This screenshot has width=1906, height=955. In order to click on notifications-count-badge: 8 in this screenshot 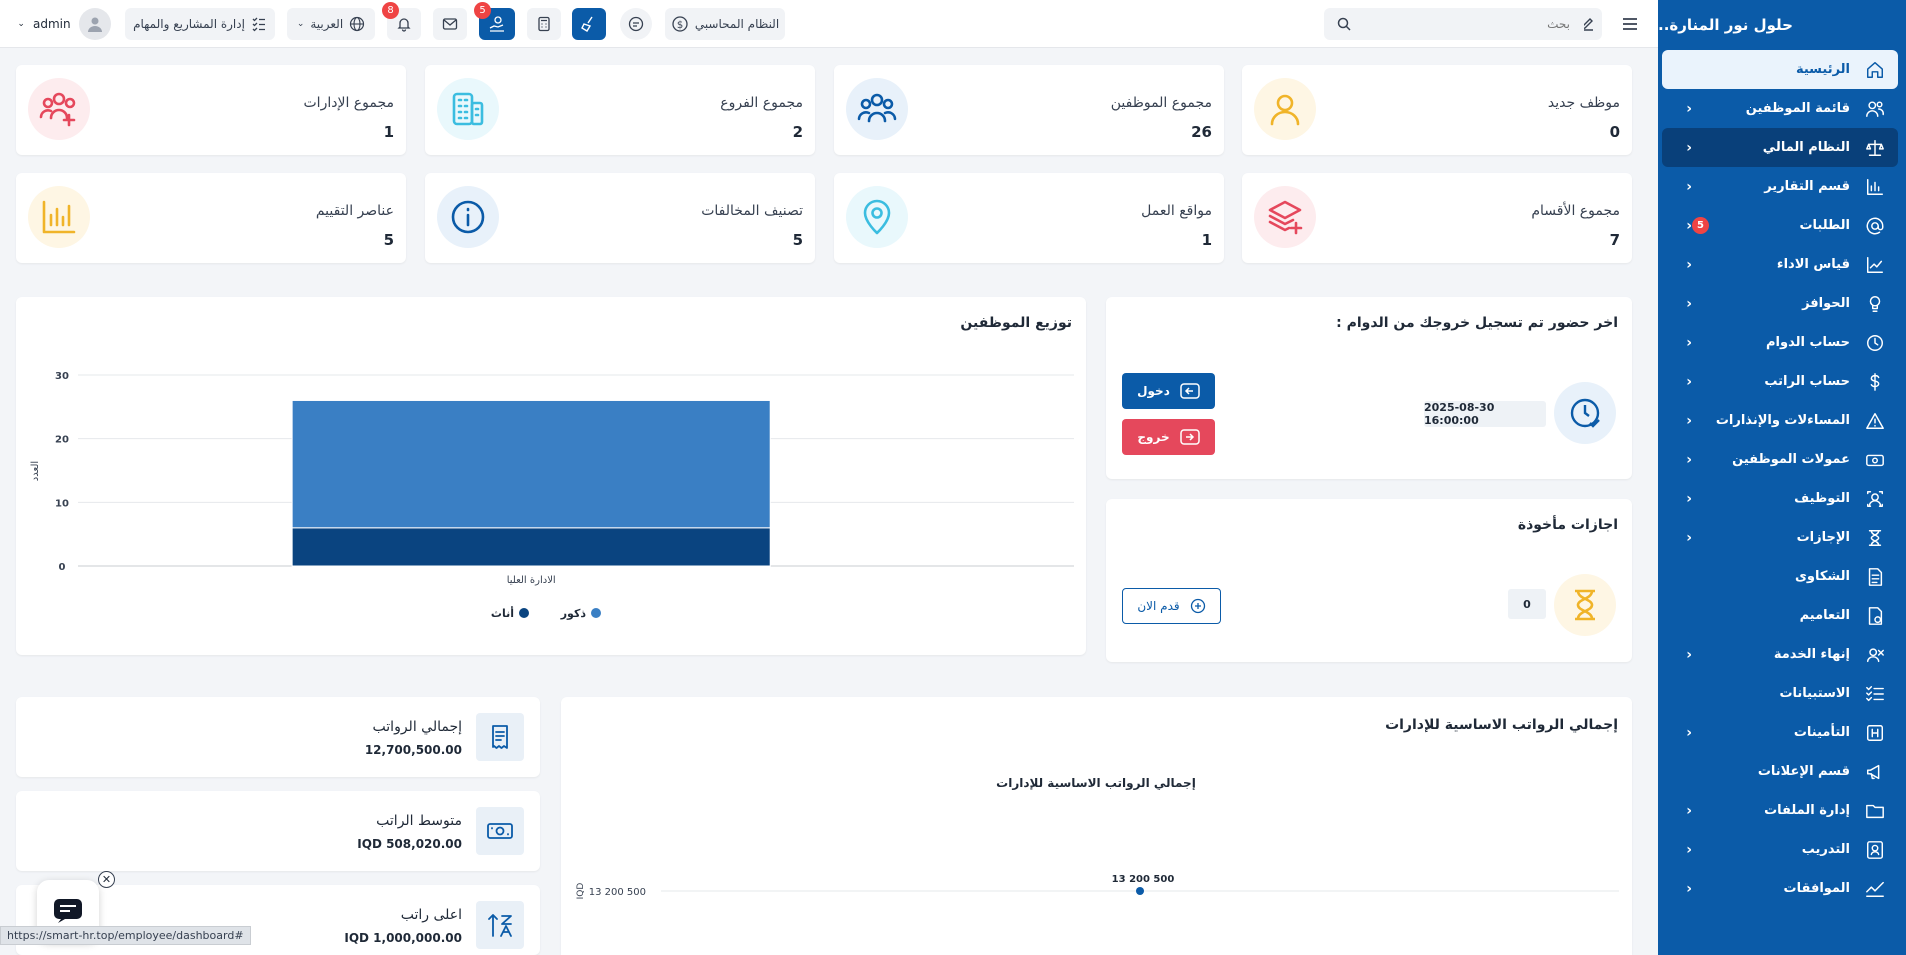, I will do `click(390, 10)`.